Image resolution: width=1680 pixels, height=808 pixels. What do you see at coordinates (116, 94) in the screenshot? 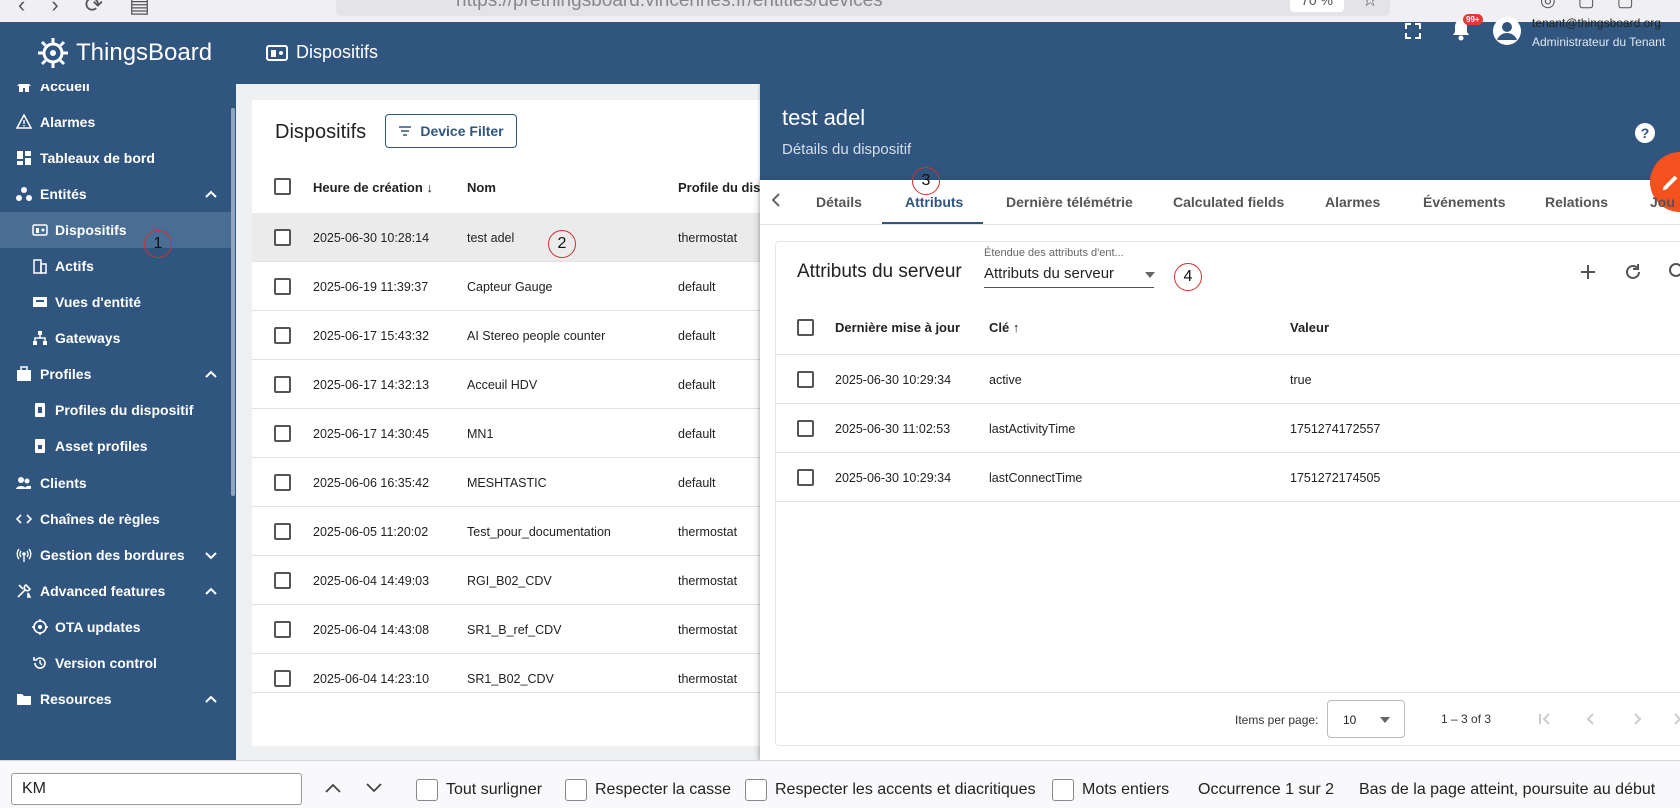
I see `sidebar-item-accueil: Accueil` at bounding box center [116, 94].